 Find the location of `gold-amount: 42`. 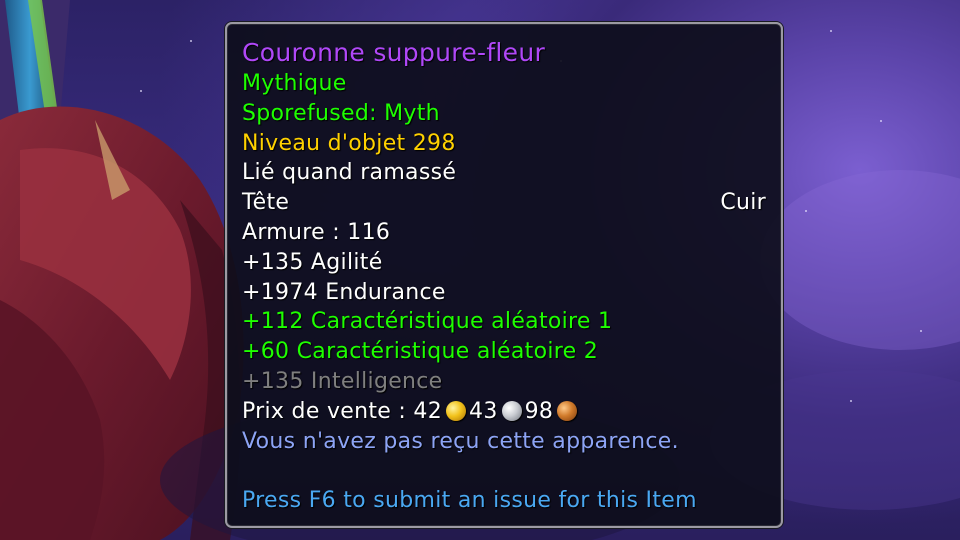

gold-amount: 42 is located at coordinates (428, 411).